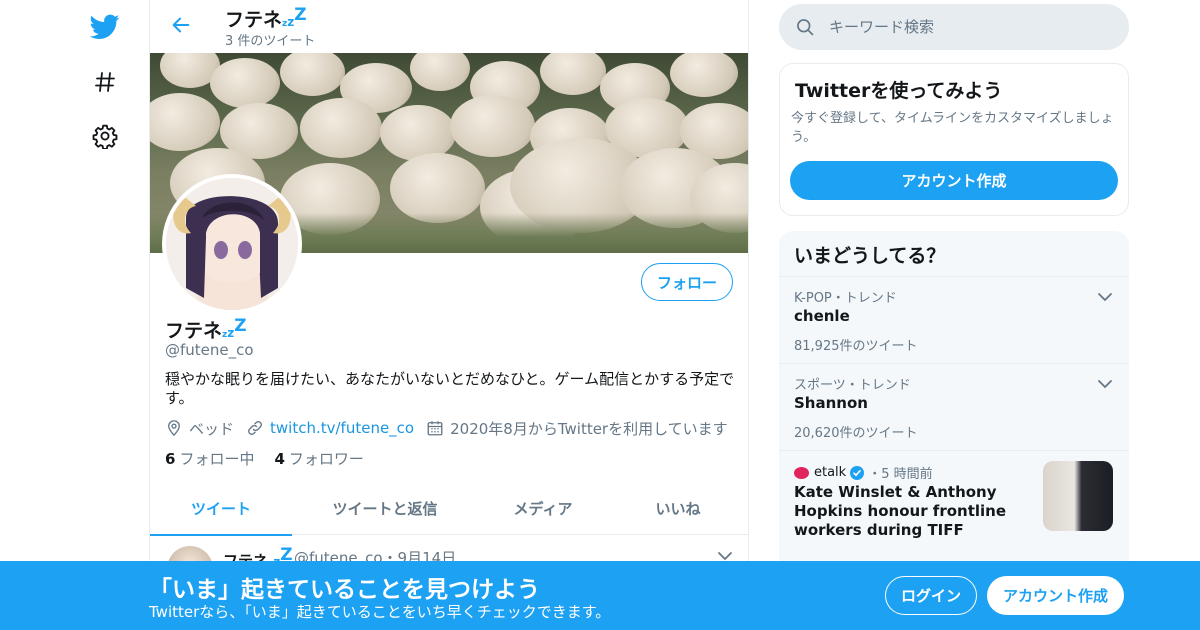 The height and width of the screenshot is (630, 1200). Describe the element at coordinates (899, 91) in the screenshot. I see `signup-card-title: Twitterを使ってみよう` at that location.